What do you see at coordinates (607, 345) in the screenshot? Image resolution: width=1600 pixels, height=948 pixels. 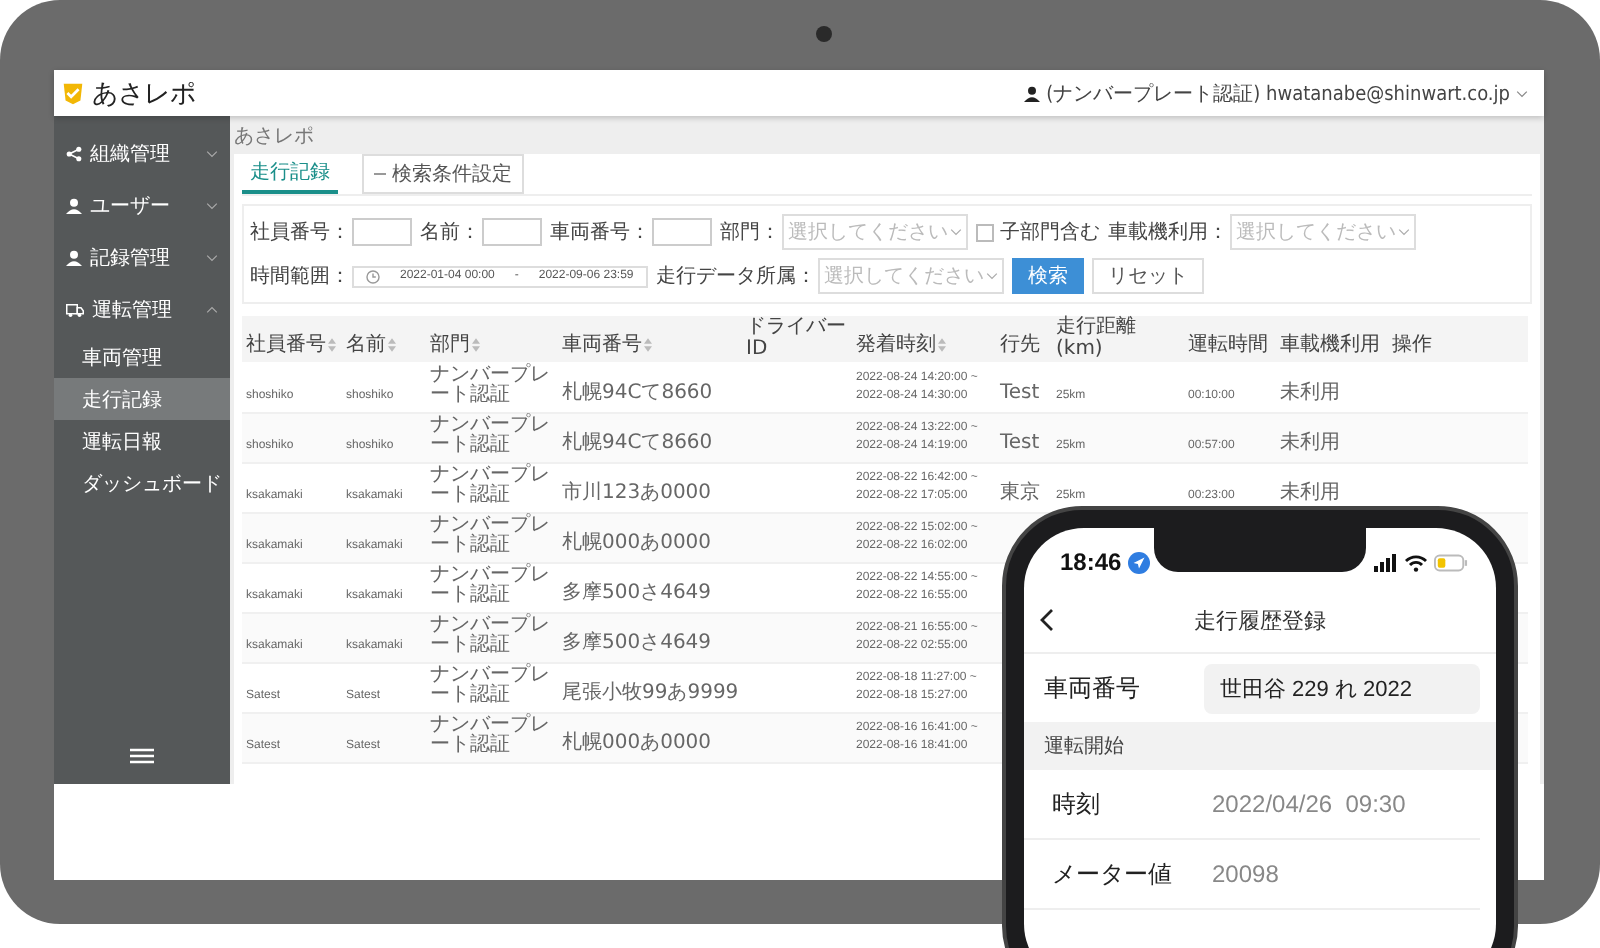 I see `column-header: 車両番号` at bounding box center [607, 345].